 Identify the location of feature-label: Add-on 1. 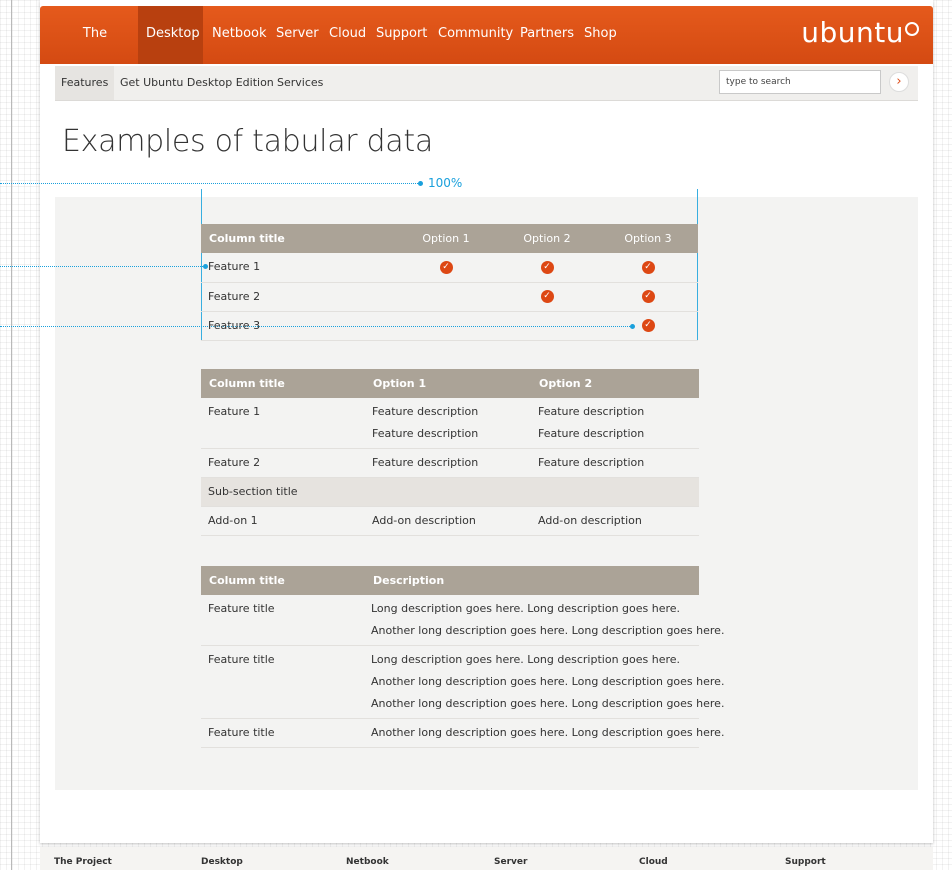
(283, 521).